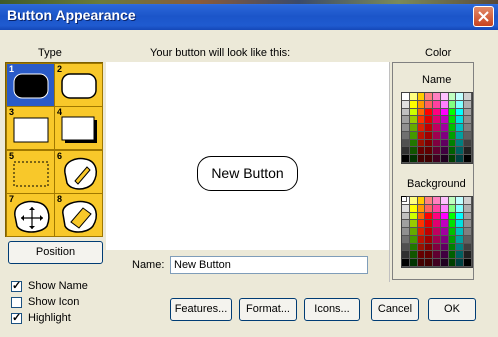  I want to click on type-option-3: 3, so click(30, 128).